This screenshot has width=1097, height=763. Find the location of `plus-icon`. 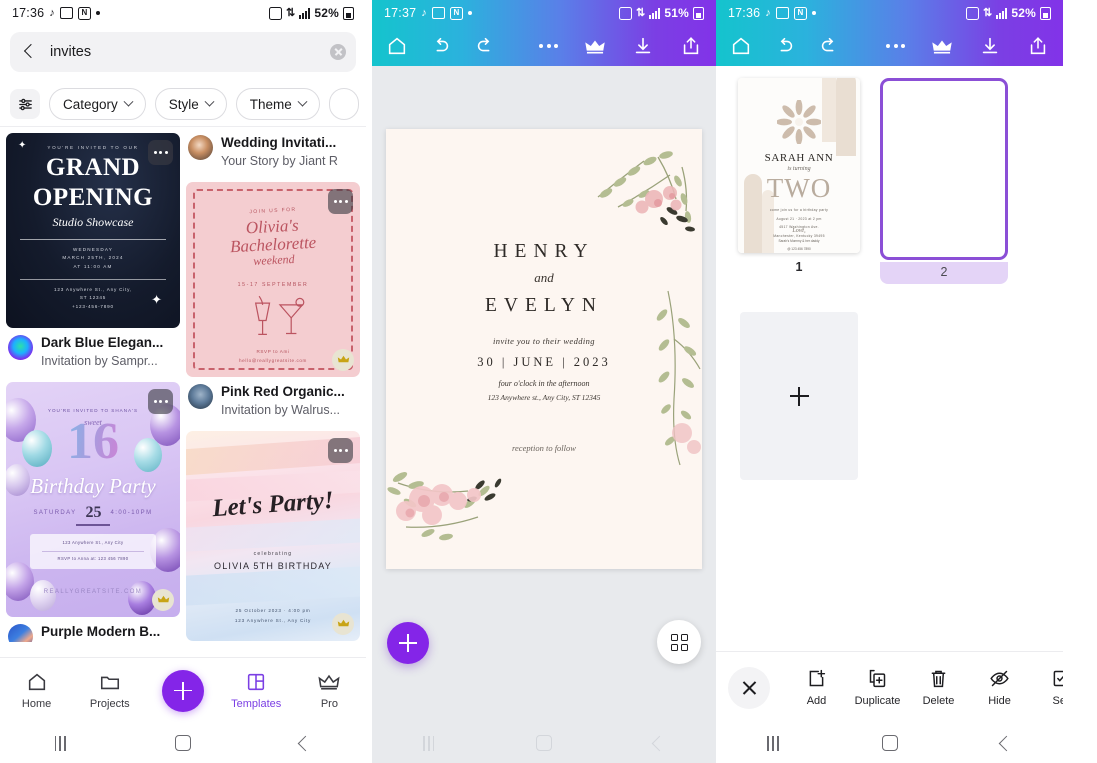

plus-icon is located at coordinates (799, 396).